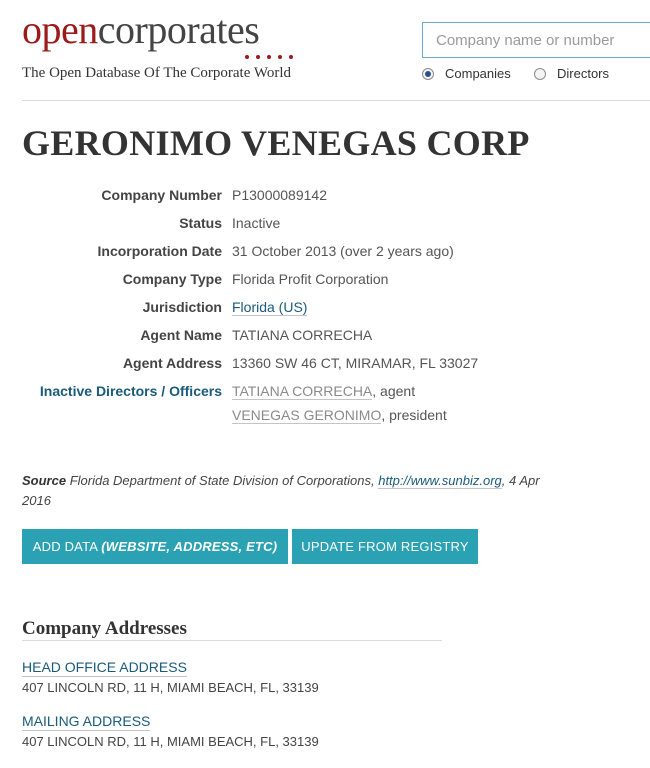  Describe the element at coordinates (583, 73) in the screenshot. I see `radio-directors-label: Directors` at that location.